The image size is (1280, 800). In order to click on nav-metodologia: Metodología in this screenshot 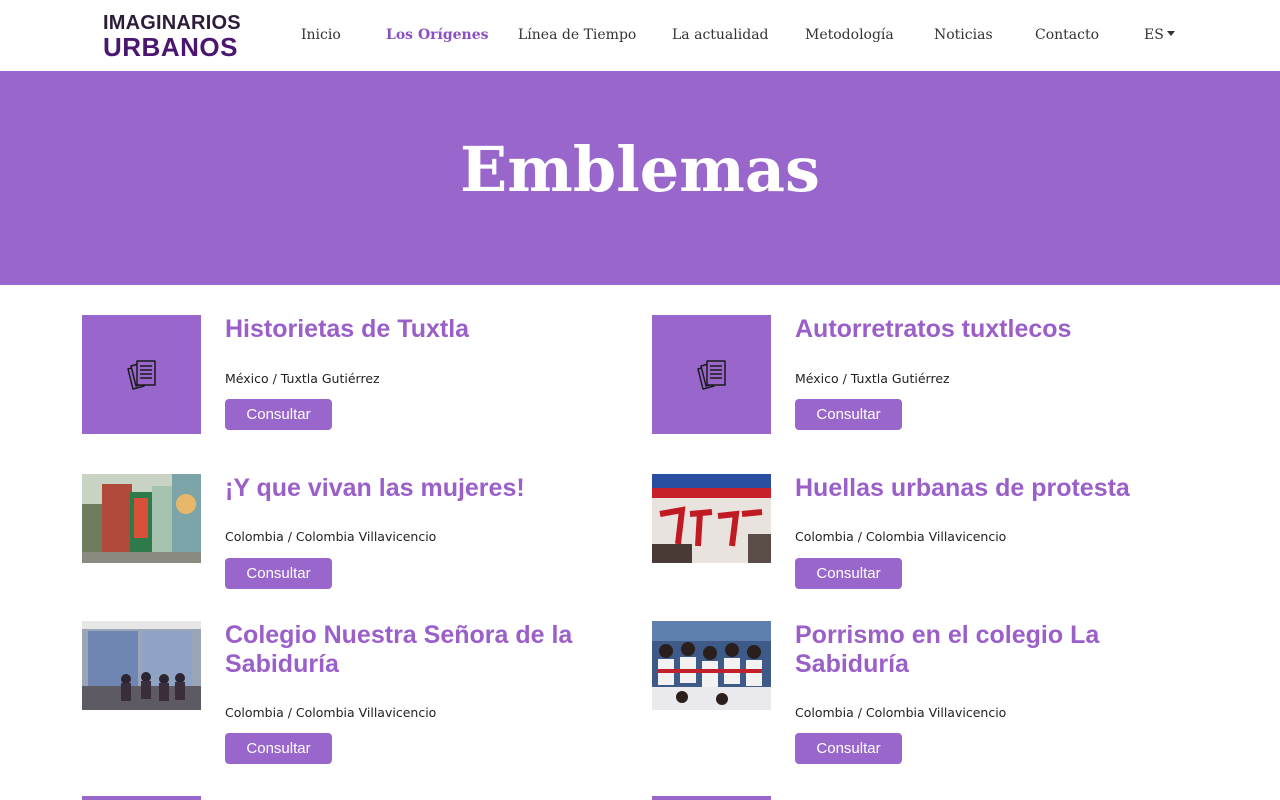, I will do `click(849, 35)`.